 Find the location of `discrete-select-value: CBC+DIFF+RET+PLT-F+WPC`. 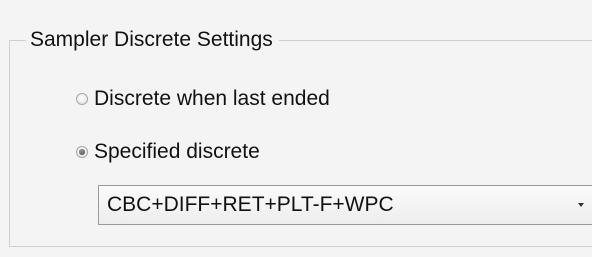

discrete-select-value: CBC+DIFF+RET+PLT-F+WPC is located at coordinates (345, 205).